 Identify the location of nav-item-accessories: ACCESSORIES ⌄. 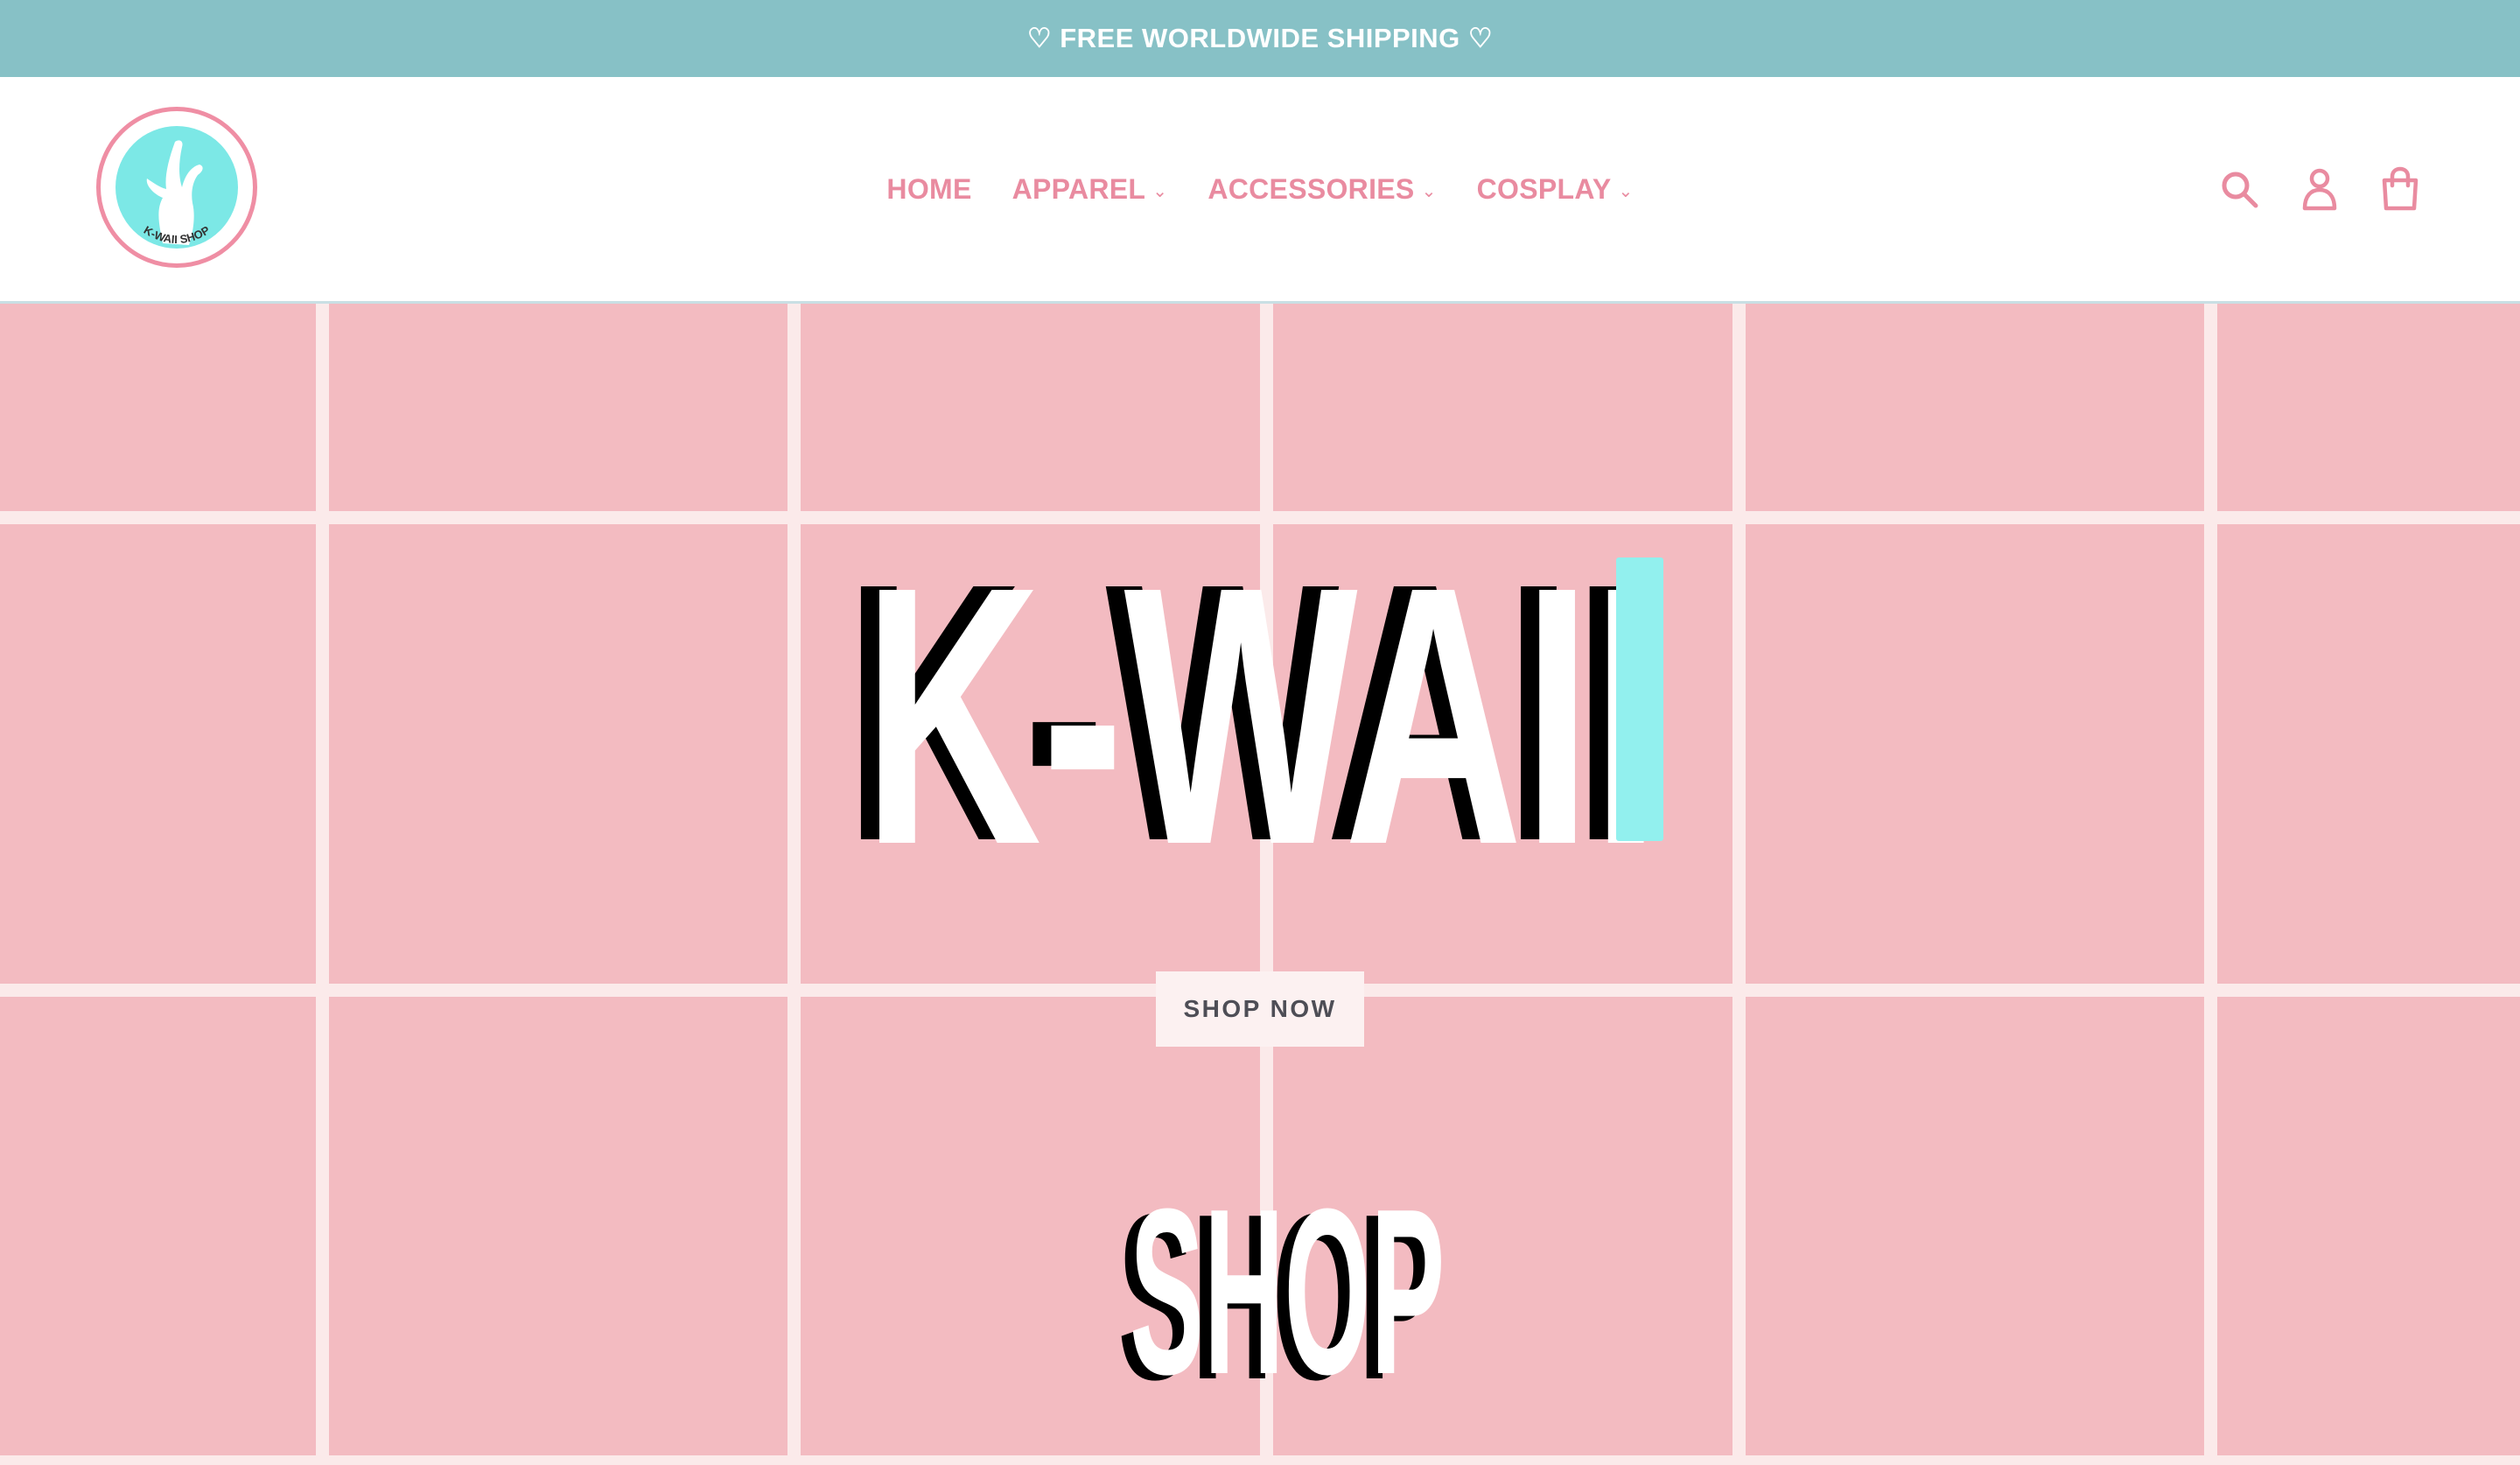
(1322, 189).